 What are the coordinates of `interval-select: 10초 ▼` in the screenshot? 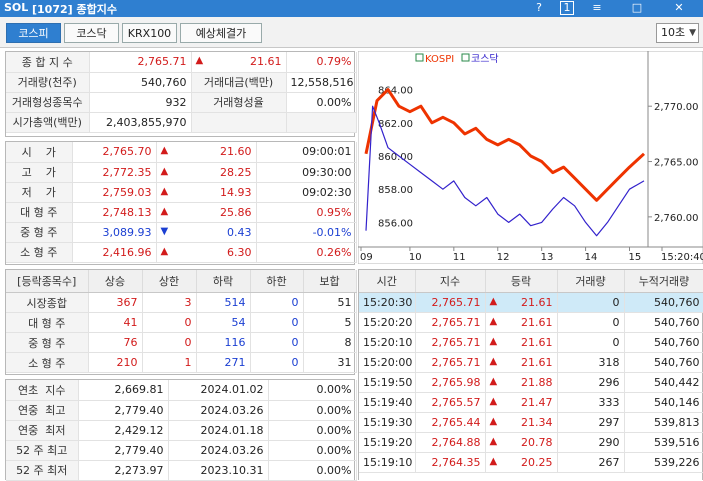 It's located at (677, 33).